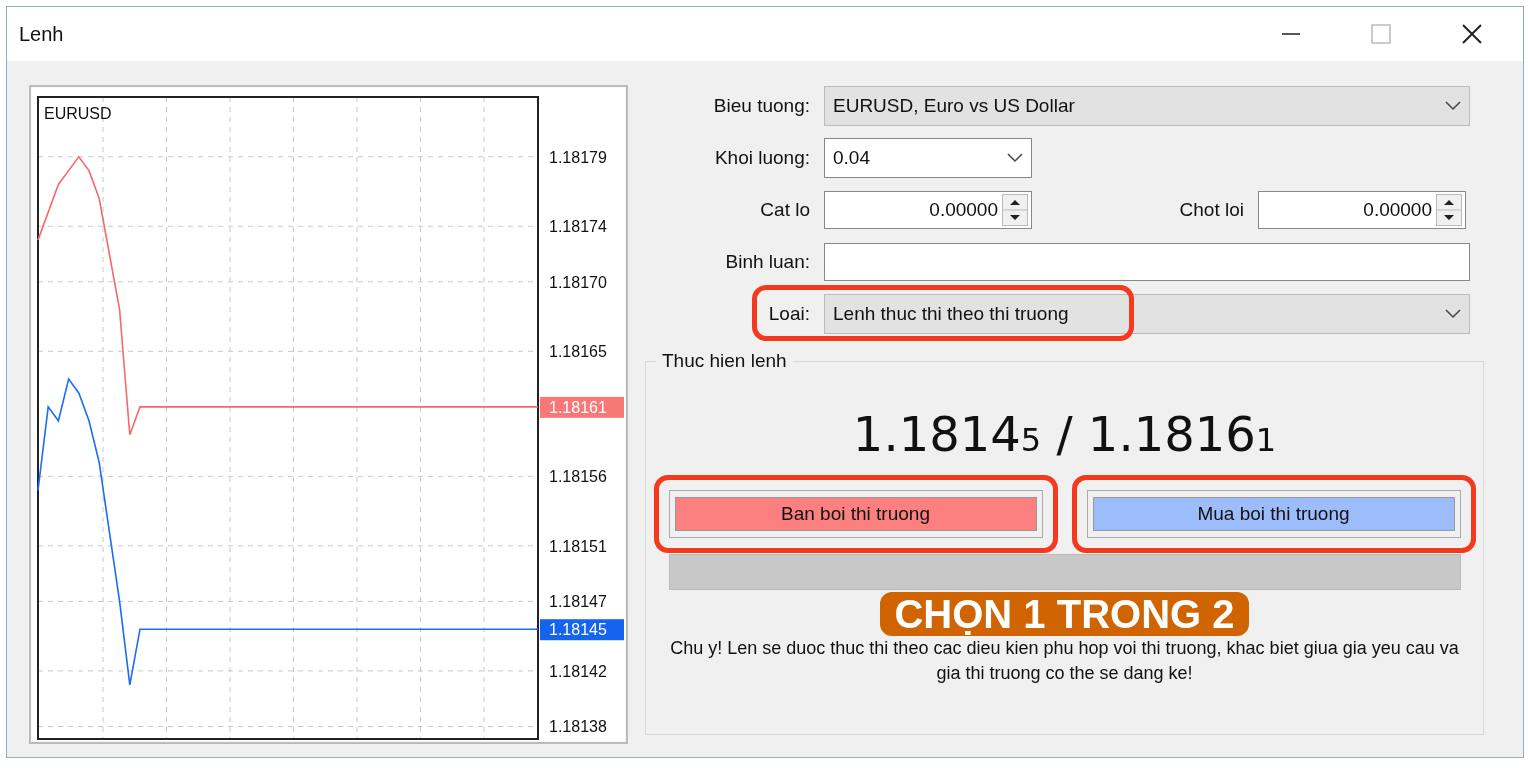  I want to click on axis-label: 1.18156, so click(578, 477).